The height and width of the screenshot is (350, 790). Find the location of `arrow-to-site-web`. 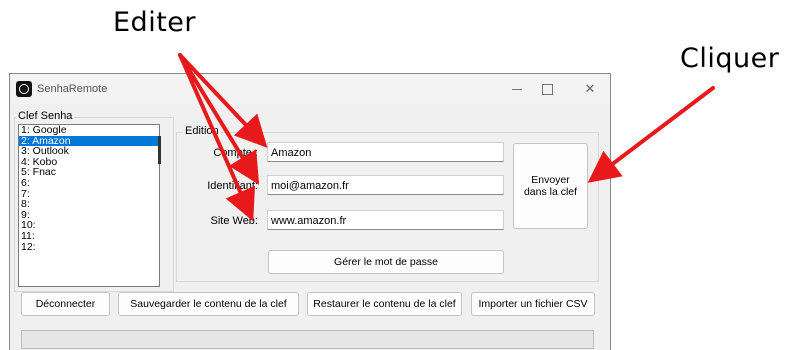

arrow-to-site-web is located at coordinates (216, 137).